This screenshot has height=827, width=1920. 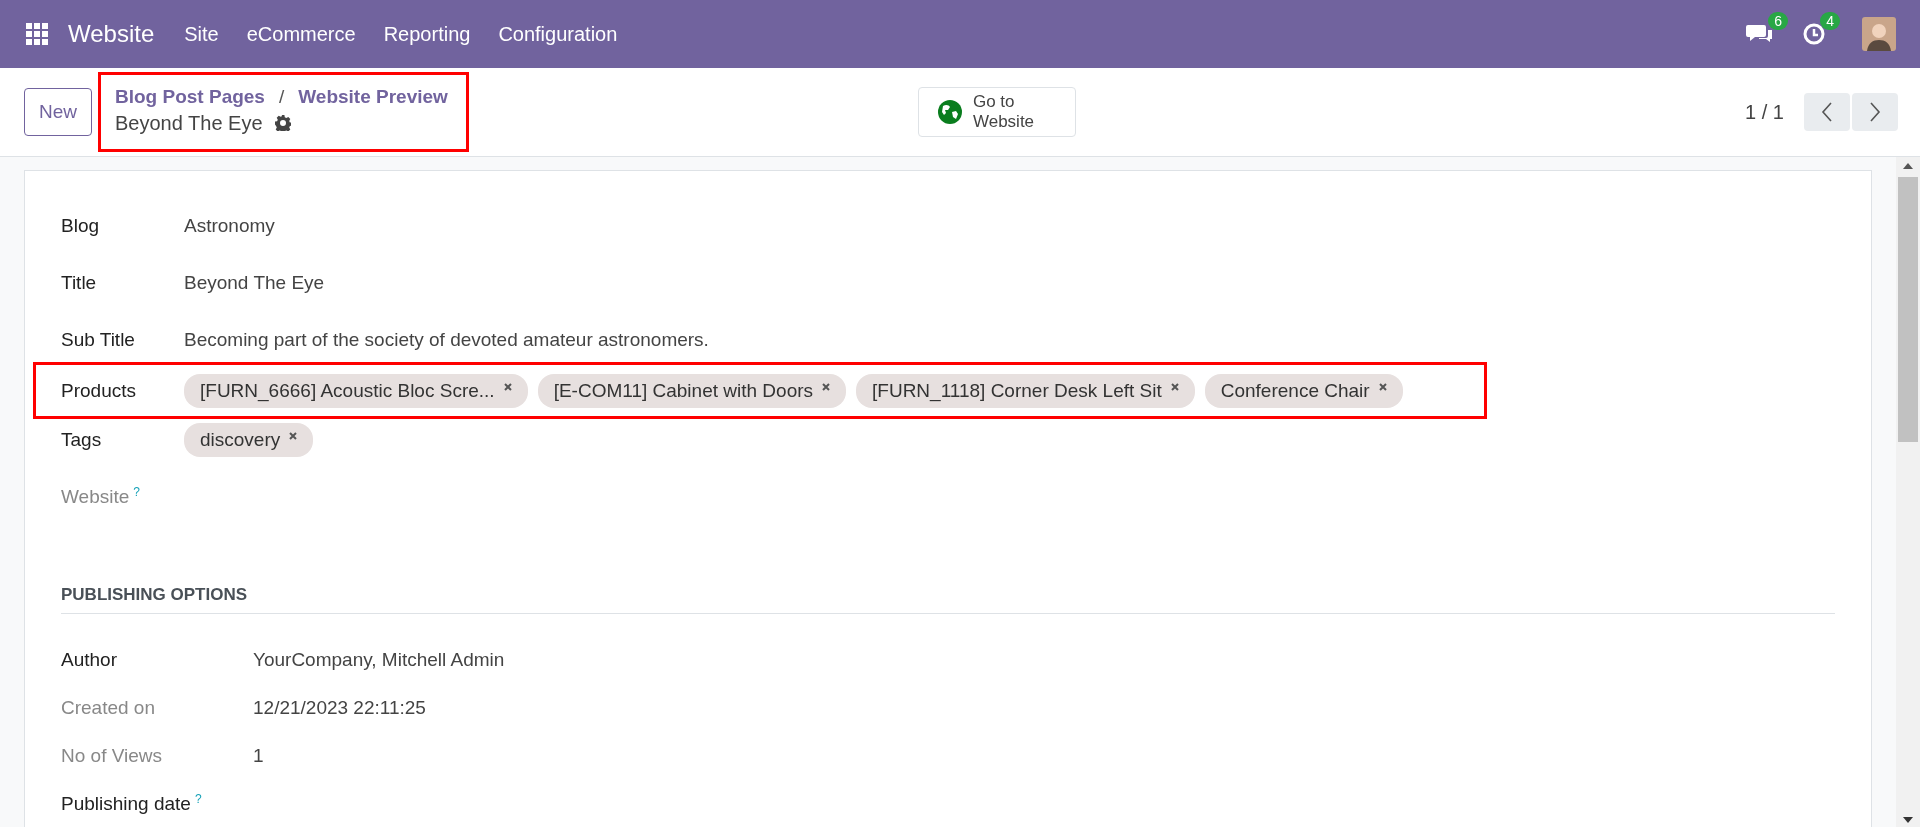 What do you see at coordinates (89, 660) in the screenshot?
I see `field-label: Author` at bounding box center [89, 660].